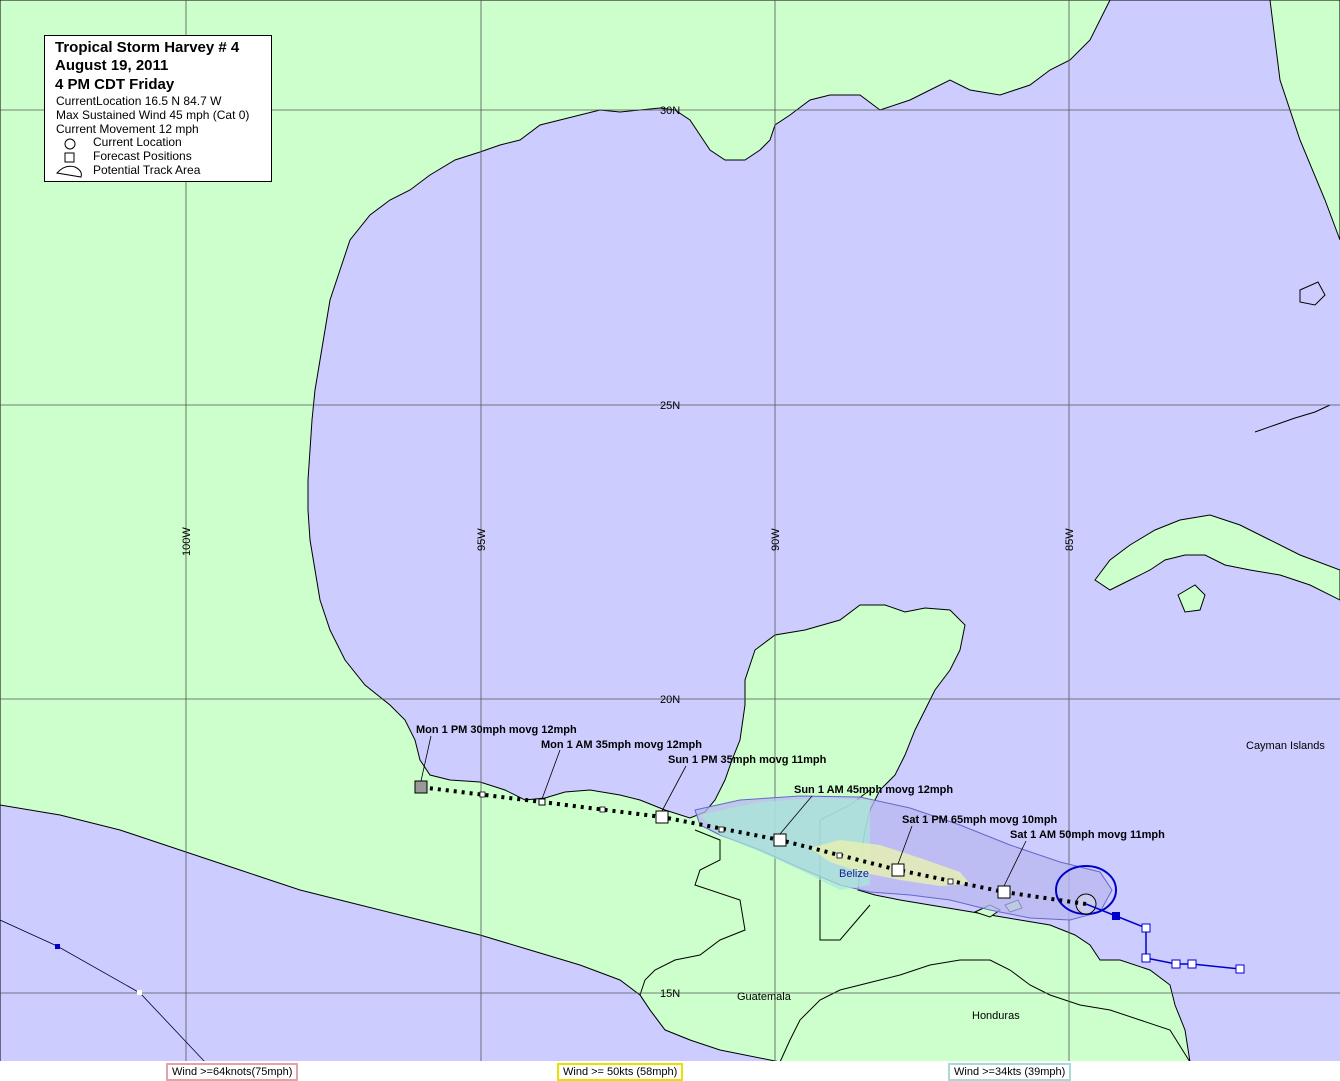  I want to click on place-guatemala: Guatemala, so click(764, 997).